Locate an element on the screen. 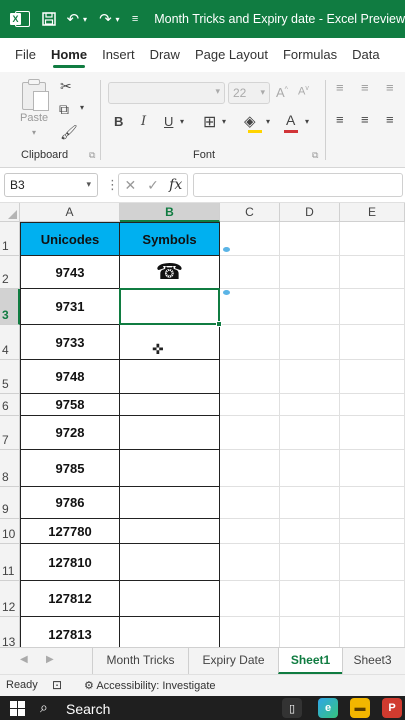 This screenshot has width=405, height=720. header-cell-unicodes: Unicodes is located at coordinates (70, 239).